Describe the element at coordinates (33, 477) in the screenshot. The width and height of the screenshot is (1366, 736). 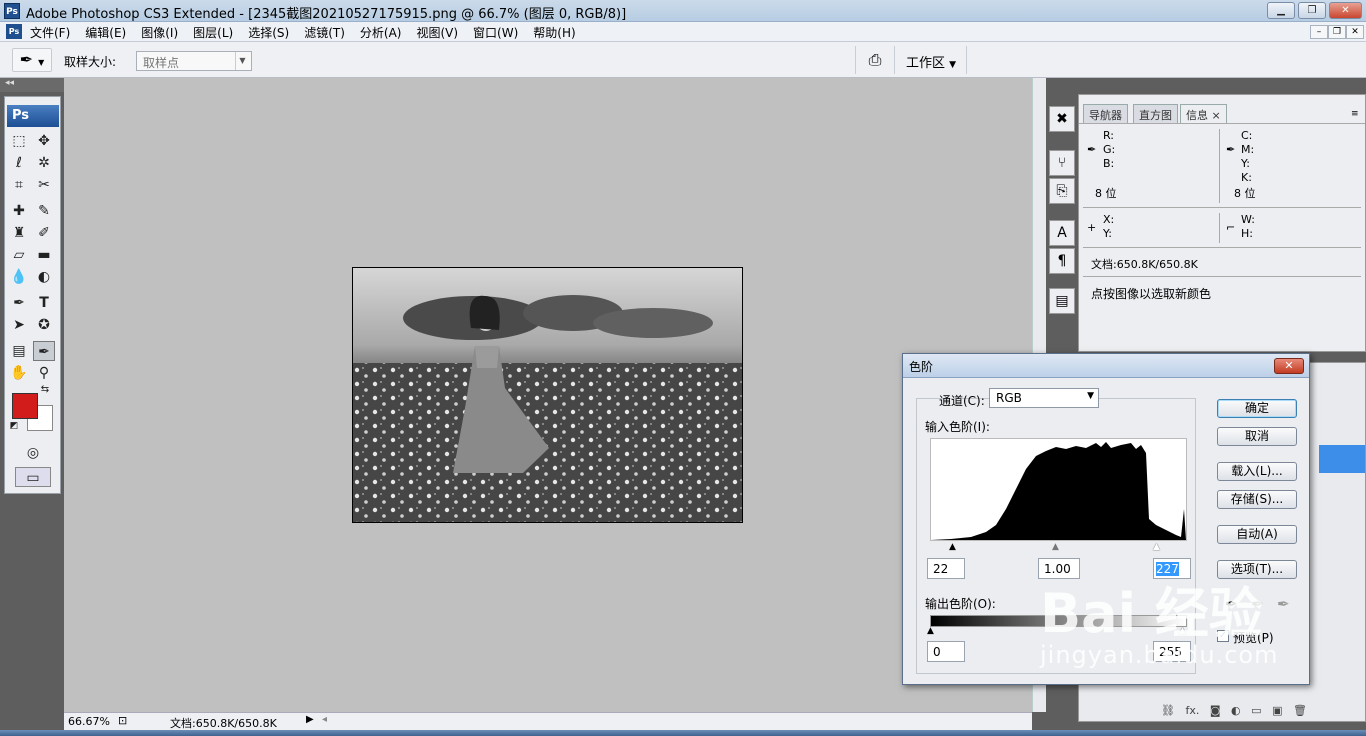
I see `screen-mode-icon: ▭` at that location.